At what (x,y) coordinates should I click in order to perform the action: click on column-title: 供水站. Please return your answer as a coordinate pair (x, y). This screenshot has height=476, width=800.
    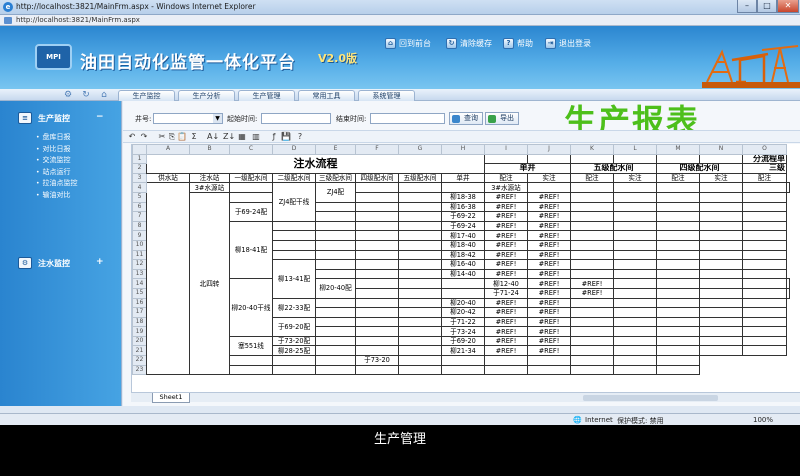
    Looking at the image, I should click on (168, 178).